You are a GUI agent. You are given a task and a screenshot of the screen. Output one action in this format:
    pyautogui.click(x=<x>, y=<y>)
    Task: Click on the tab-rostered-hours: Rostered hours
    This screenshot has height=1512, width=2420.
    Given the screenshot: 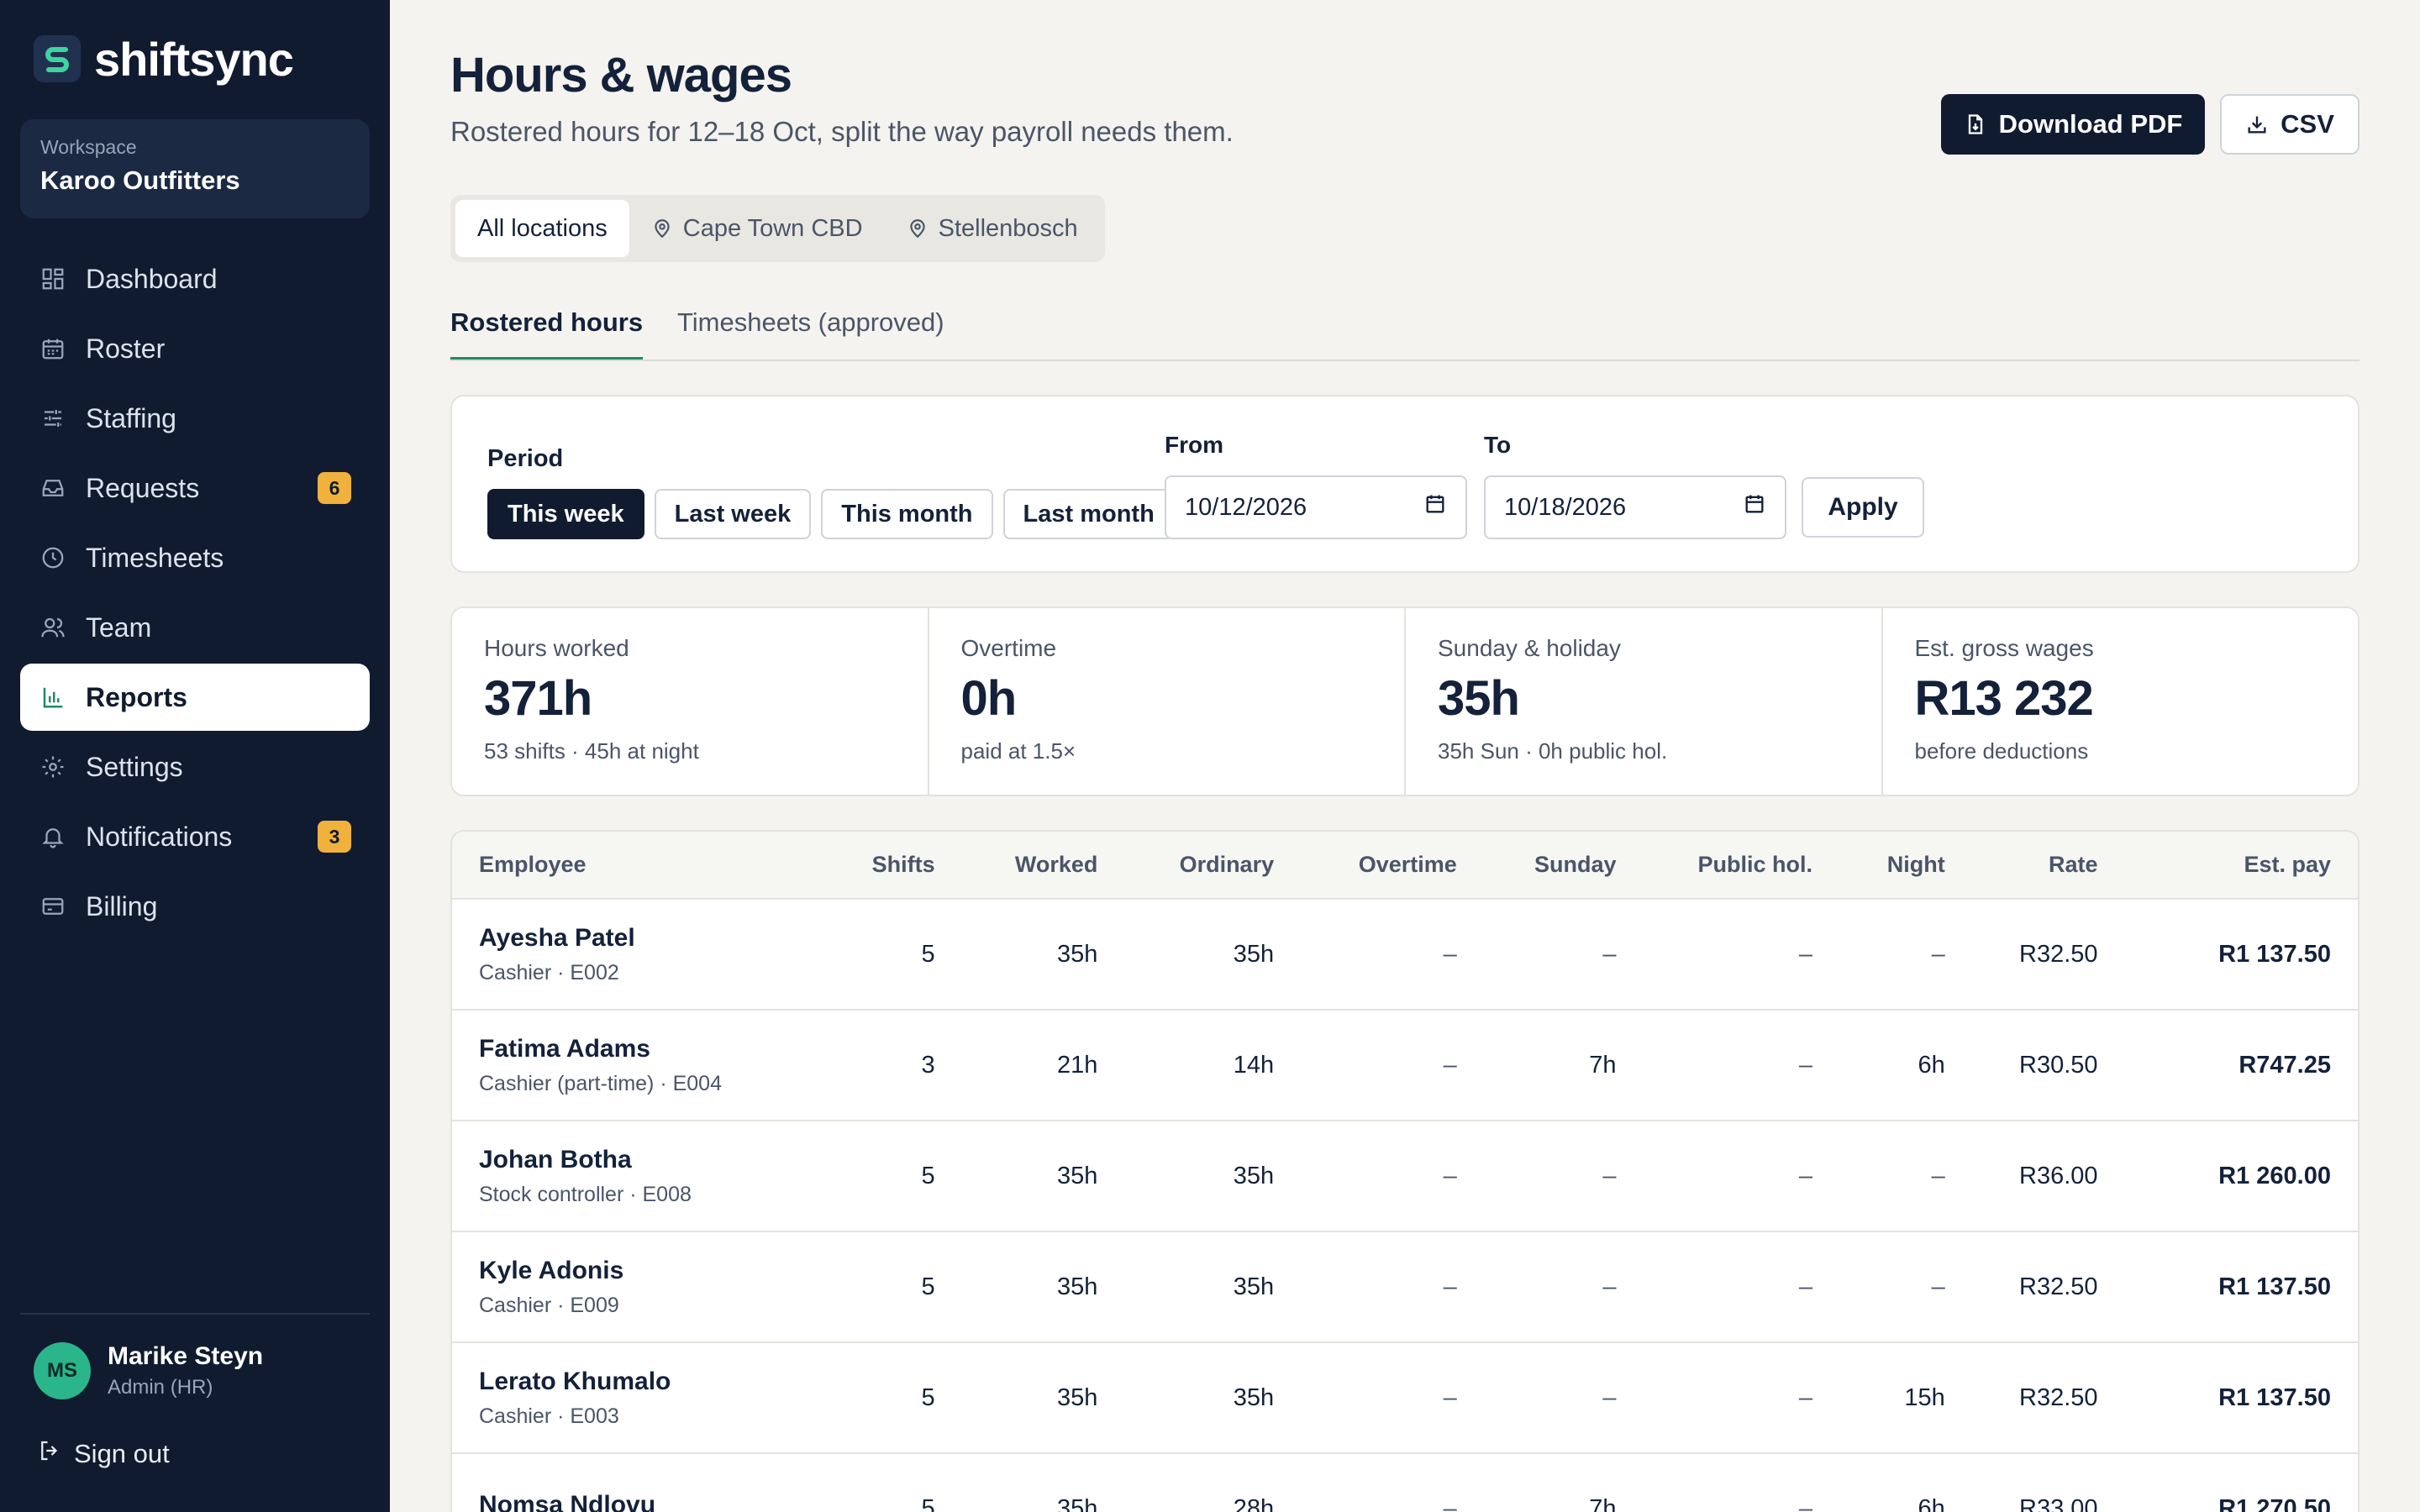 What is the action you would take?
    pyautogui.click(x=547, y=333)
    